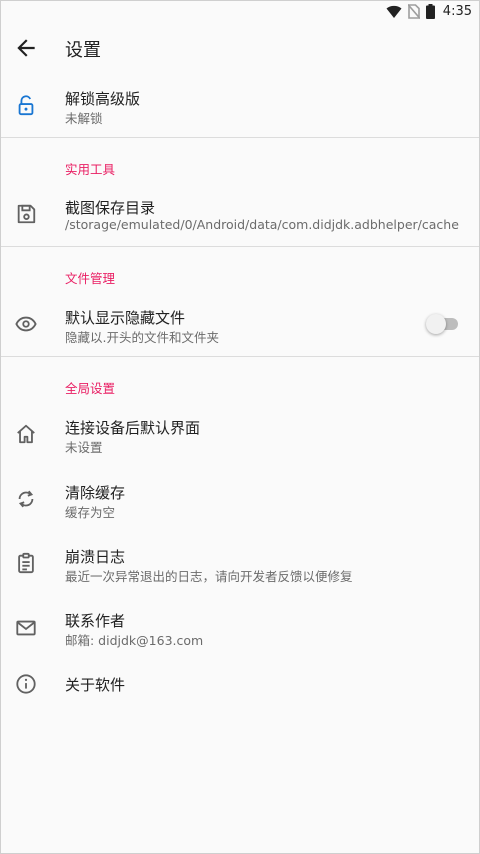 The image size is (480, 854). What do you see at coordinates (103, 99) in the screenshot?
I see `setting-title: 解锁高级版` at bounding box center [103, 99].